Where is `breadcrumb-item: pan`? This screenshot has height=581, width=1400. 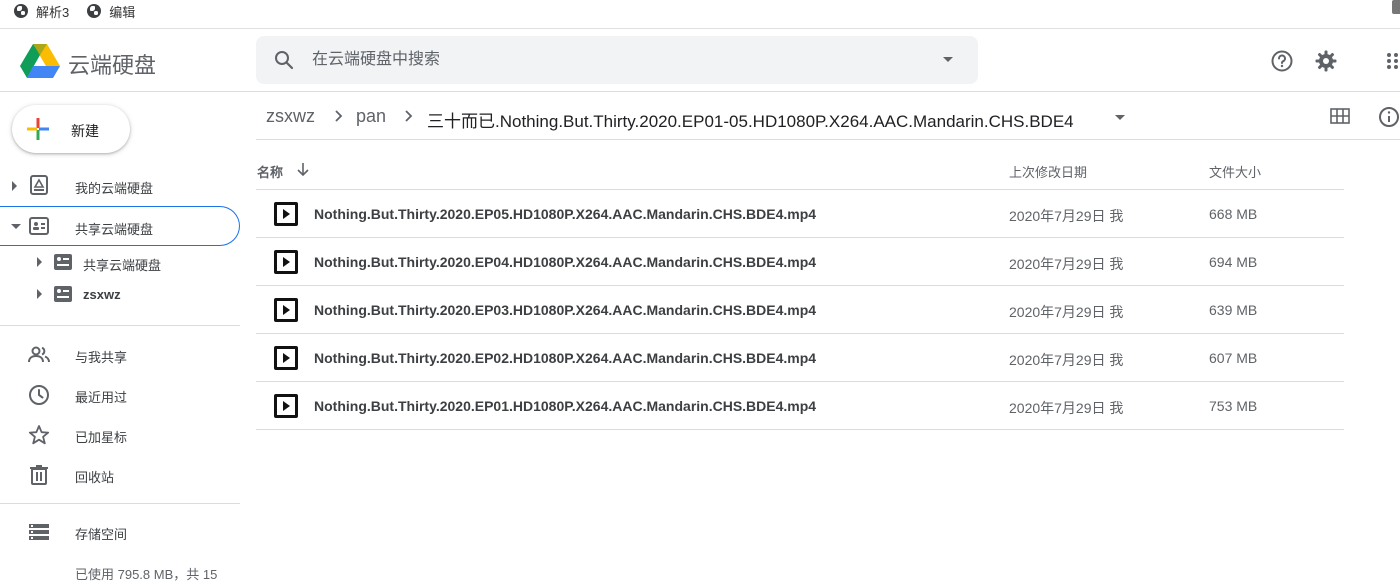 breadcrumb-item: pan is located at coordinates (371, 116).